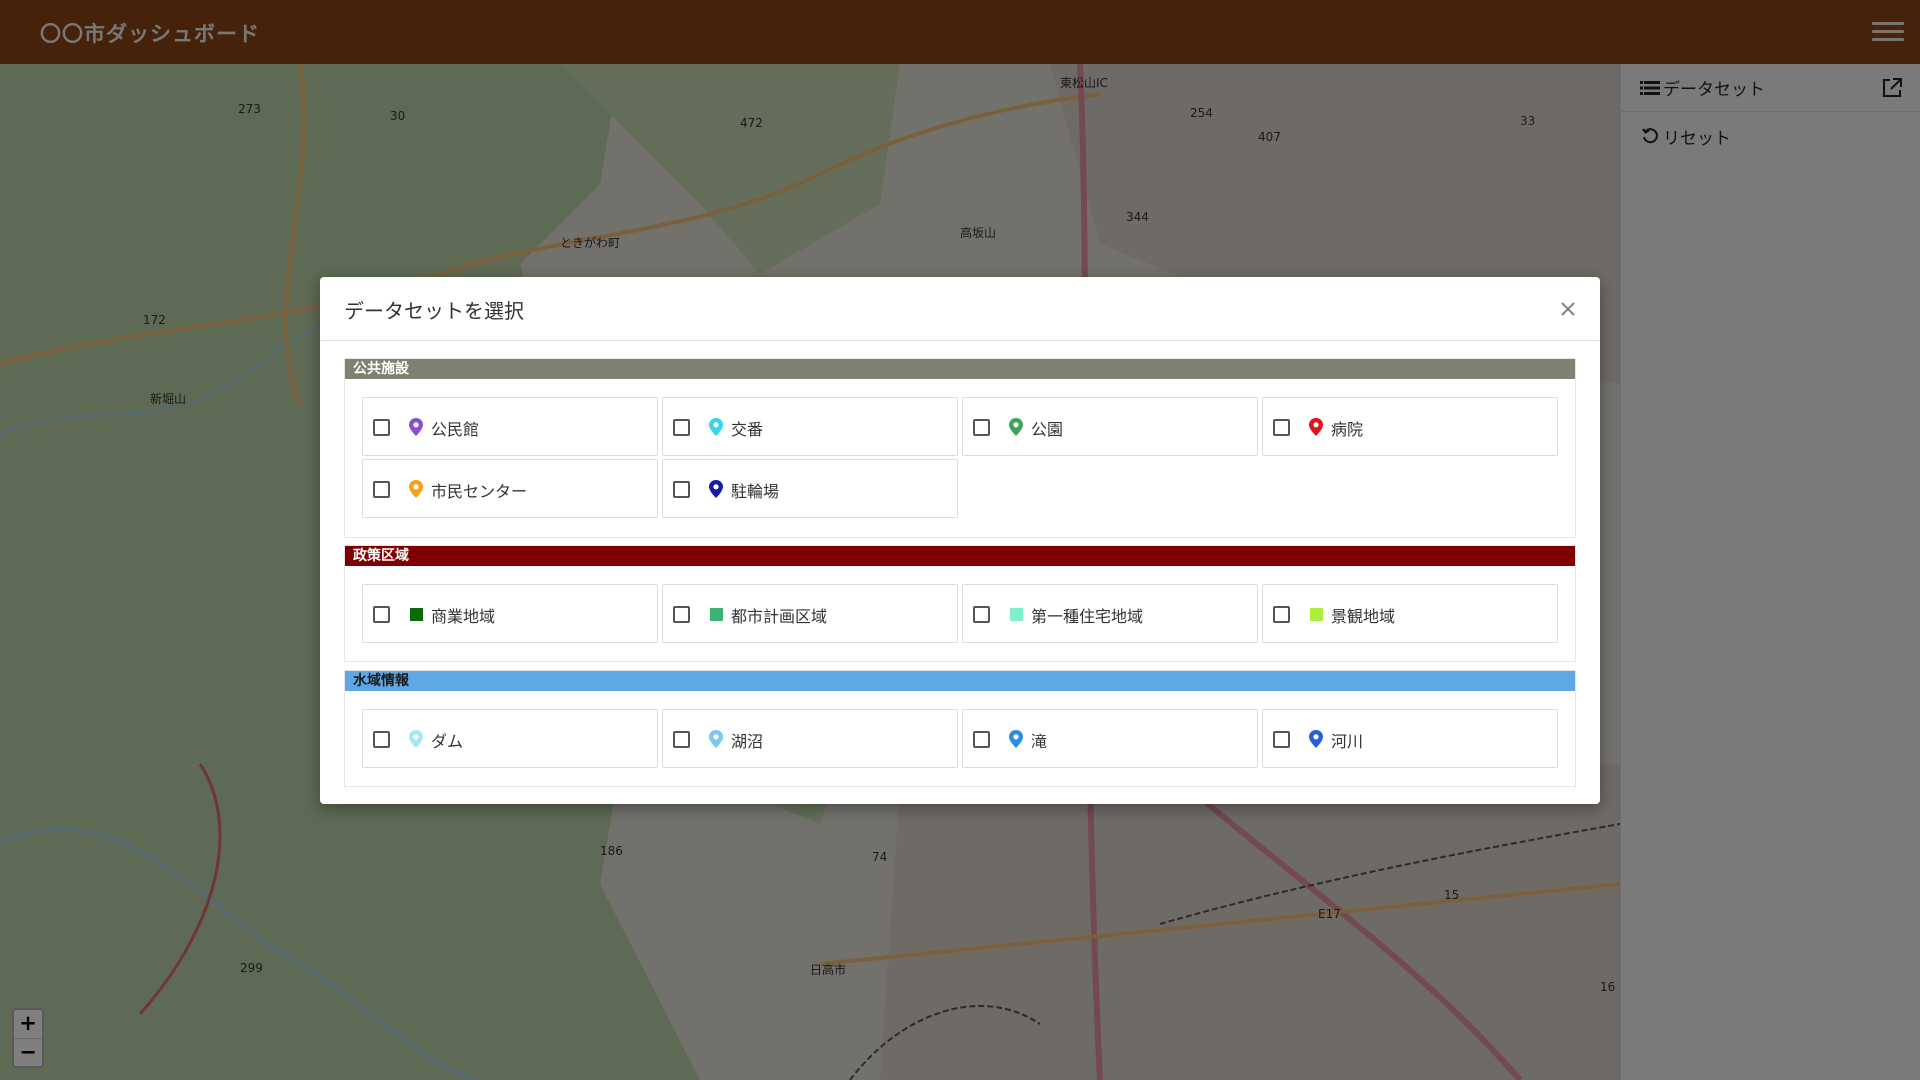 This screenshot has width=1920, height=1080. What do you see at coordinates (455, 429) in the screenshot?
I see `dataset-label: 公民館` at bounding box center [455, 429].